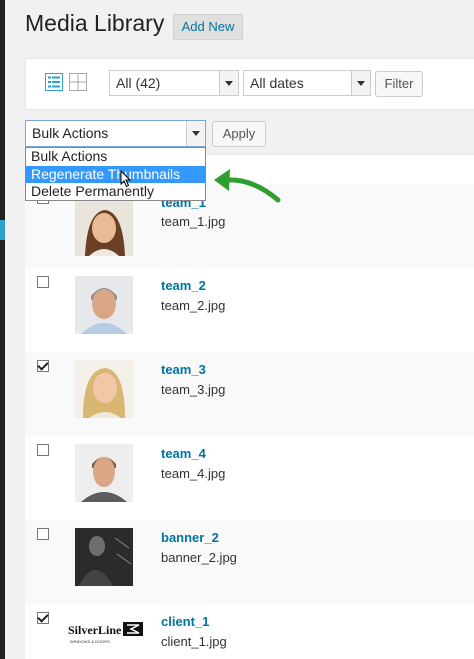 This screenshot has width=474, height=659. I want to click on svg-text: WINDOWS & DOORS, so click(90, 641).